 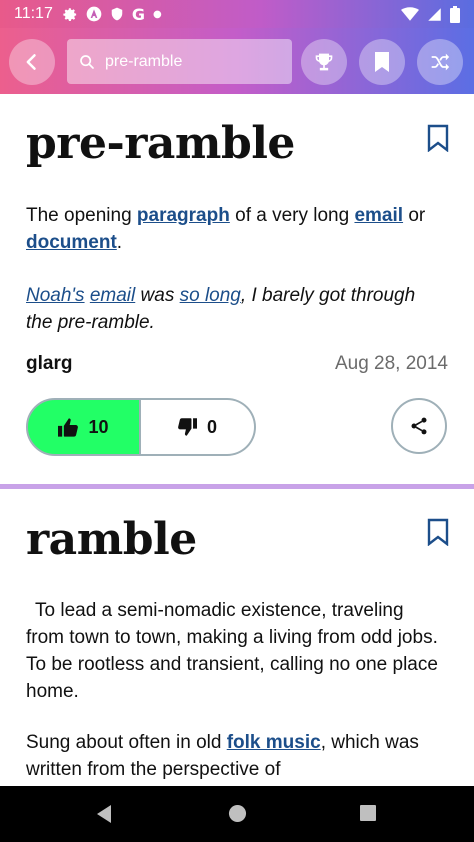 I want to click on nav-back-icon, so click(x=104, y=814).